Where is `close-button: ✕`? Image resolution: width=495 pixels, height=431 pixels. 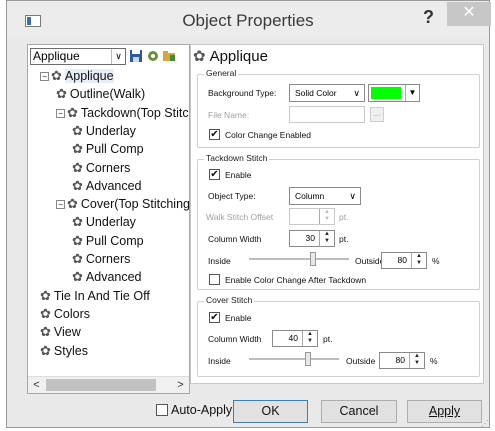
close-button: ✕ is located at coordinates (469, 14).